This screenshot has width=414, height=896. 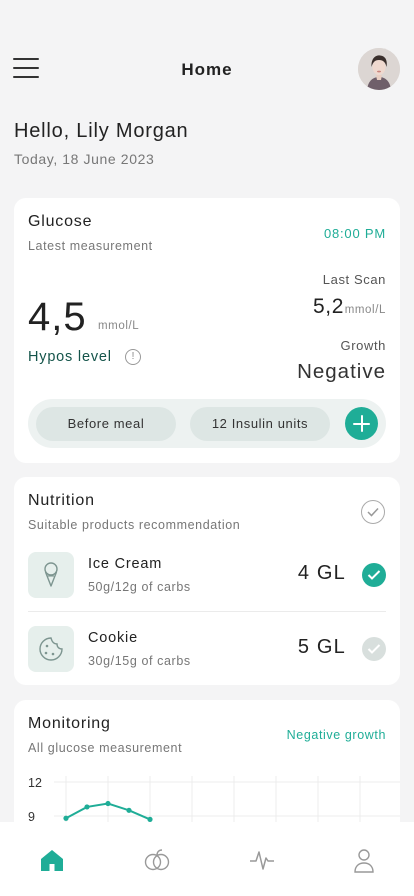 I want to click on home-icon, so click(x=52, y=860).